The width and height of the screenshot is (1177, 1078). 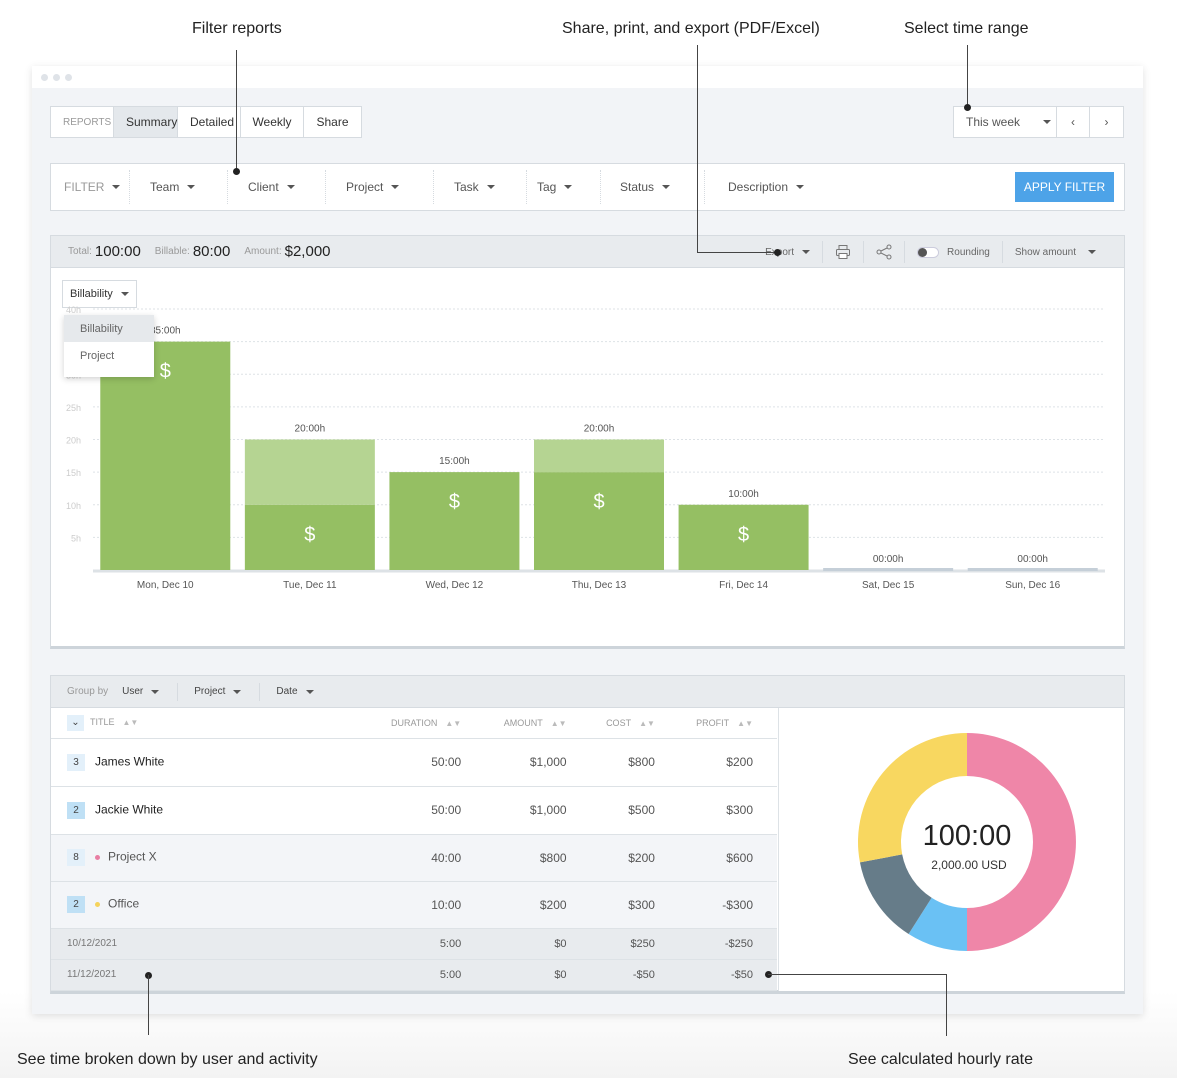 What do you see at coordinates (634, 944) in the screenshot?
I see `row-cost: $250` at bounding box center [634, 944].